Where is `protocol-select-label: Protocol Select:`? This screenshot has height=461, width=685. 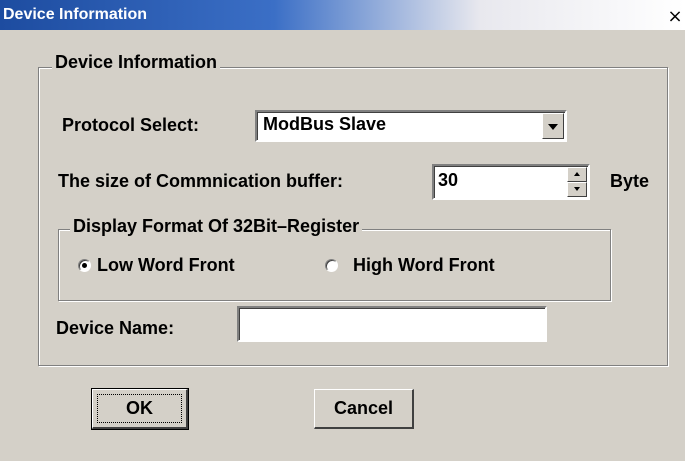
protocol-select-label: Protocol Select: is located at coordinates (131, 125).